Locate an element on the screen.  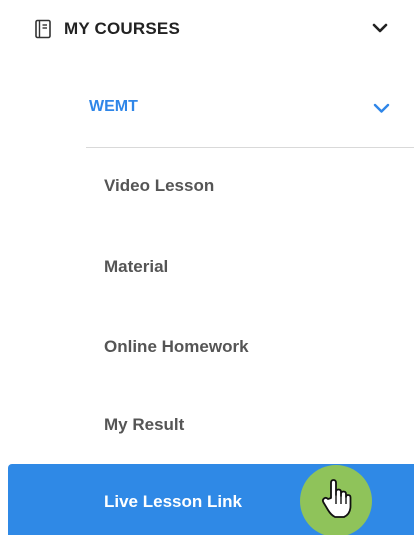
menu-item-material: Material is located at coordinates (136, 267).